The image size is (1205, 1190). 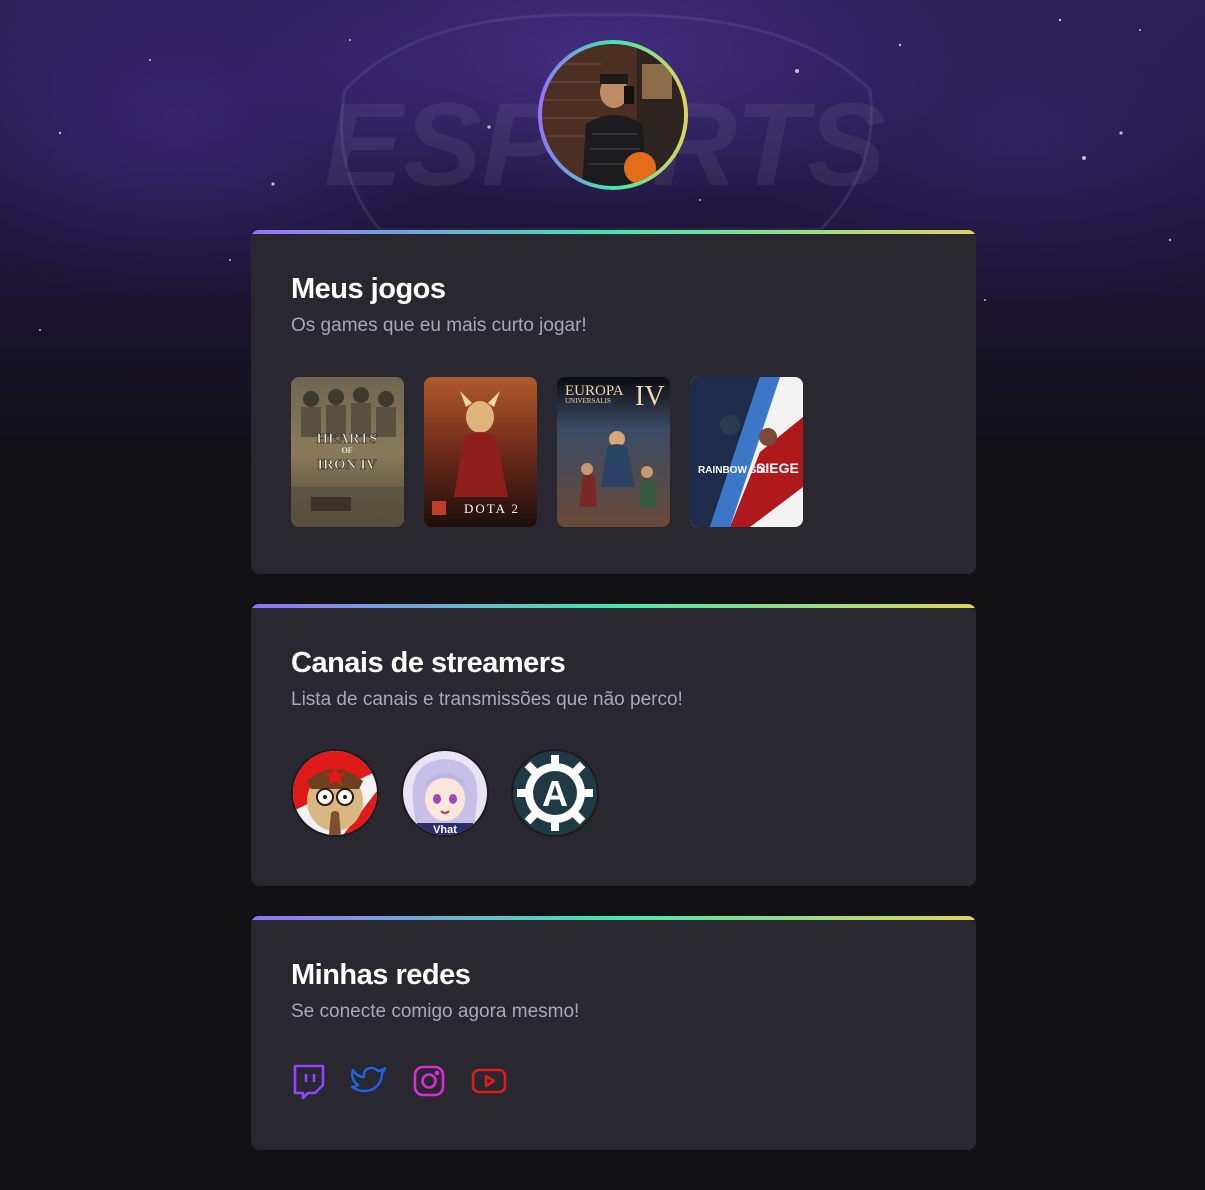 I want to click on instagram-icon, so click(x=429, y=1081).